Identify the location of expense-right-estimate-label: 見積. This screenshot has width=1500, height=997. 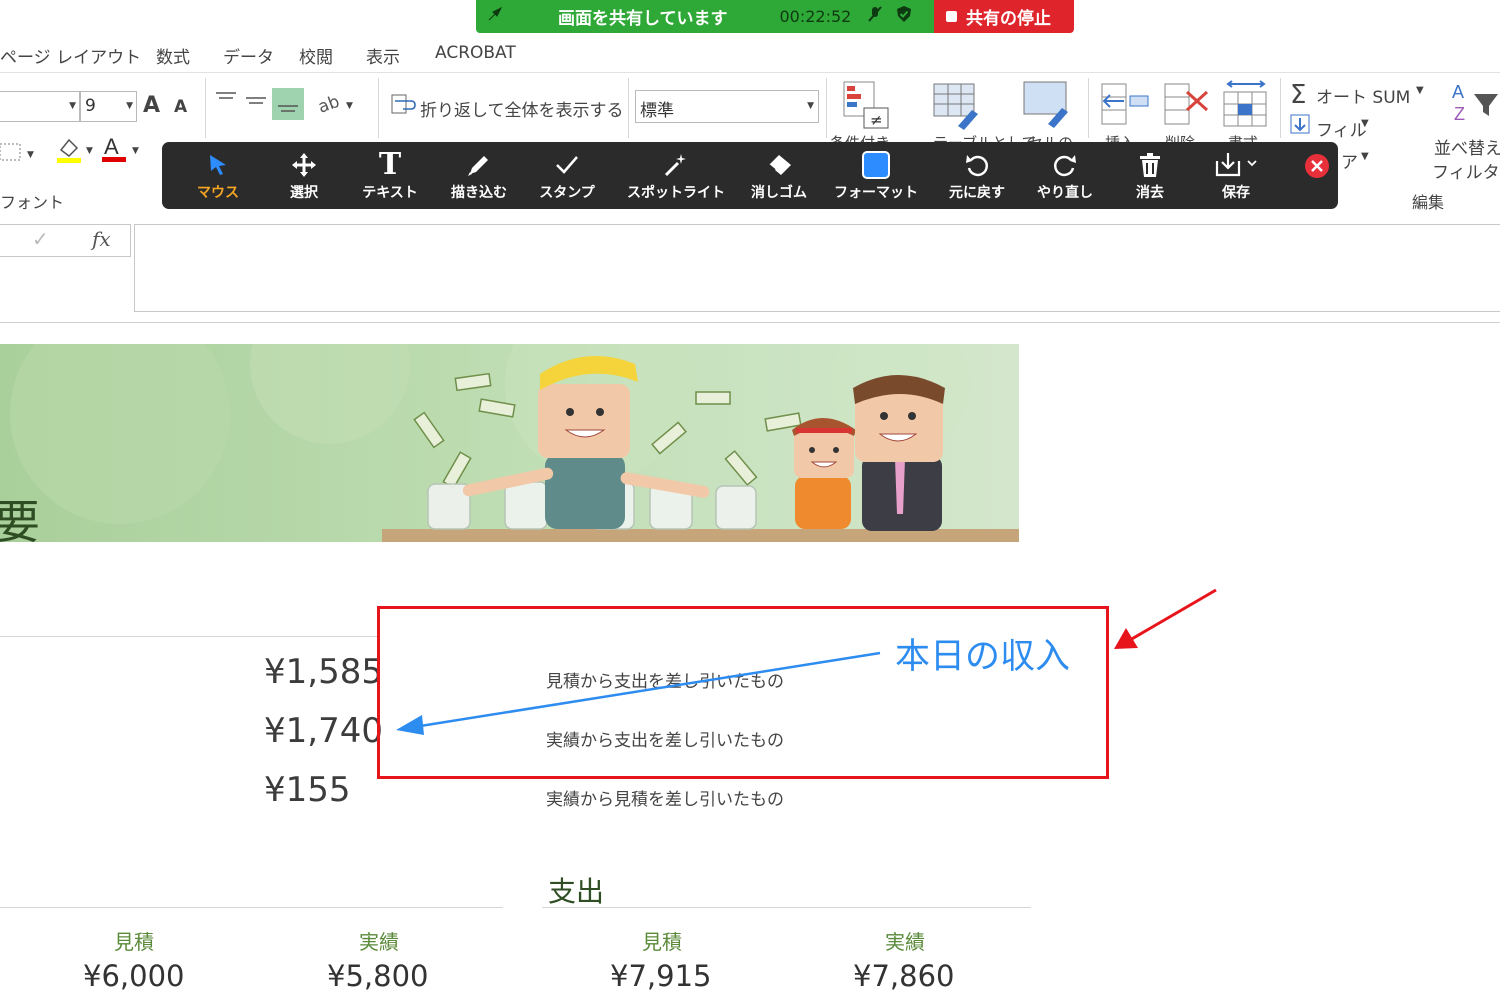
(662, 942).